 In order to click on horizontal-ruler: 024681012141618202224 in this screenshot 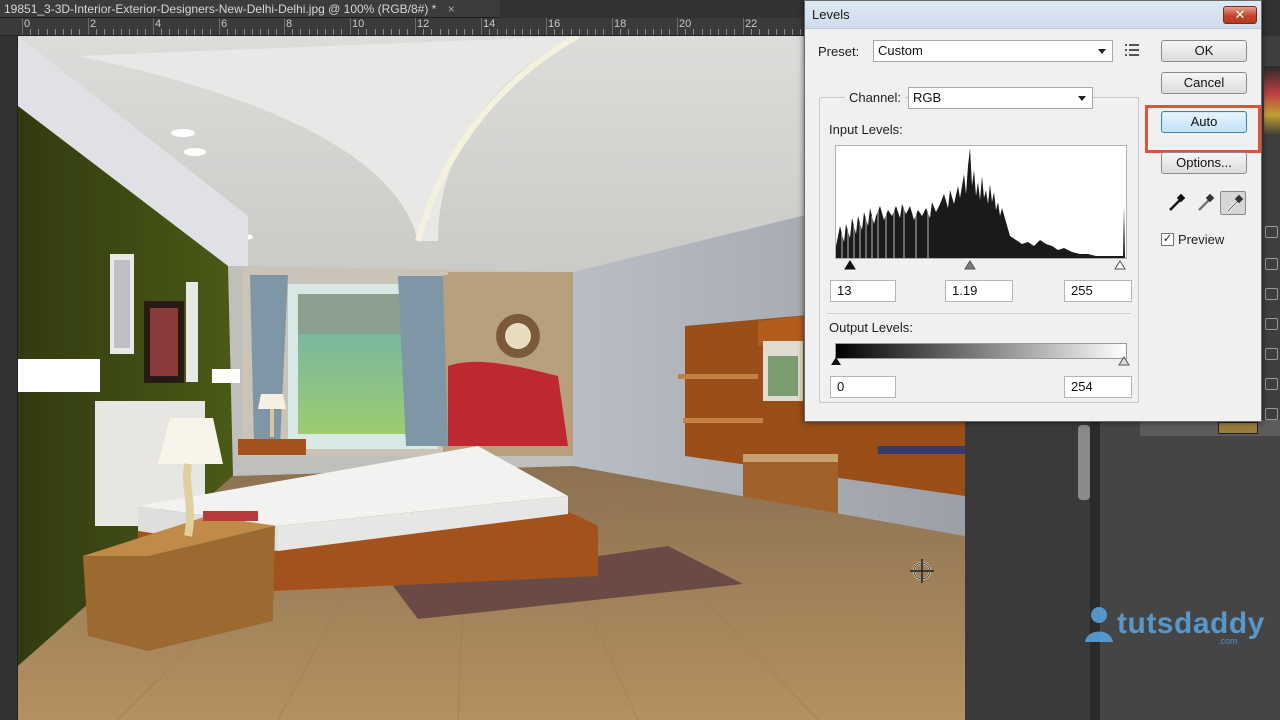, I will do `click(402, 27)`.